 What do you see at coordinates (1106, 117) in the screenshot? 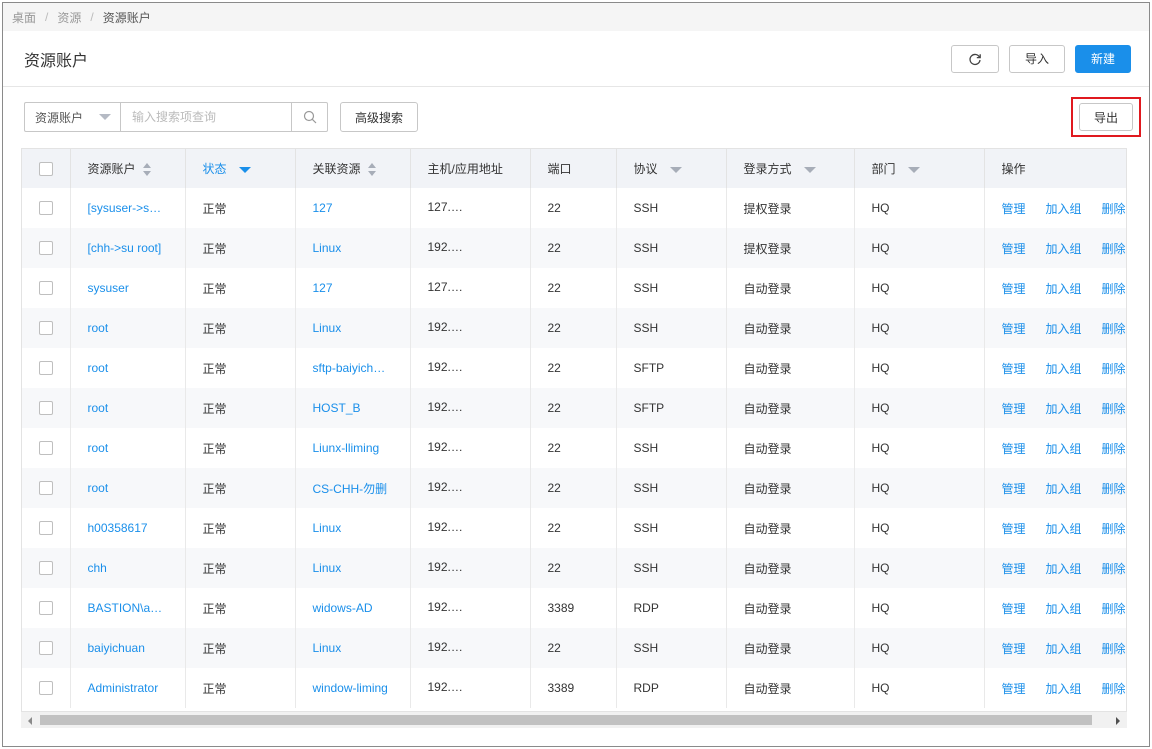
I see `export-button: 导出` at bounding box center [1106, 117].